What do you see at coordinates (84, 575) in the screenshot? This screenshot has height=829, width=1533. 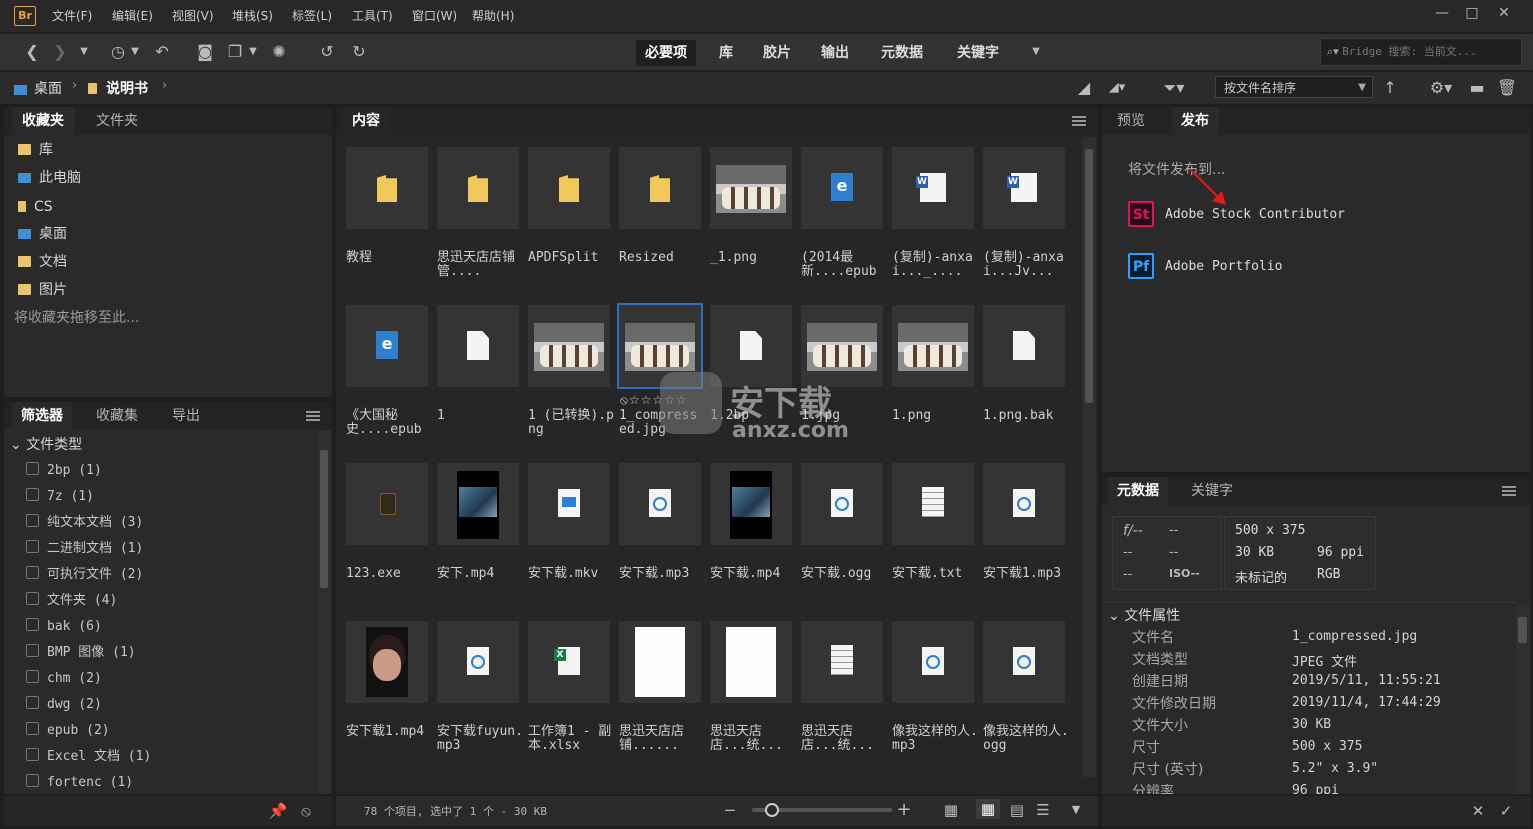 I see `filter-item: 可执行文件 (2)` at bounding box center [84, 575].